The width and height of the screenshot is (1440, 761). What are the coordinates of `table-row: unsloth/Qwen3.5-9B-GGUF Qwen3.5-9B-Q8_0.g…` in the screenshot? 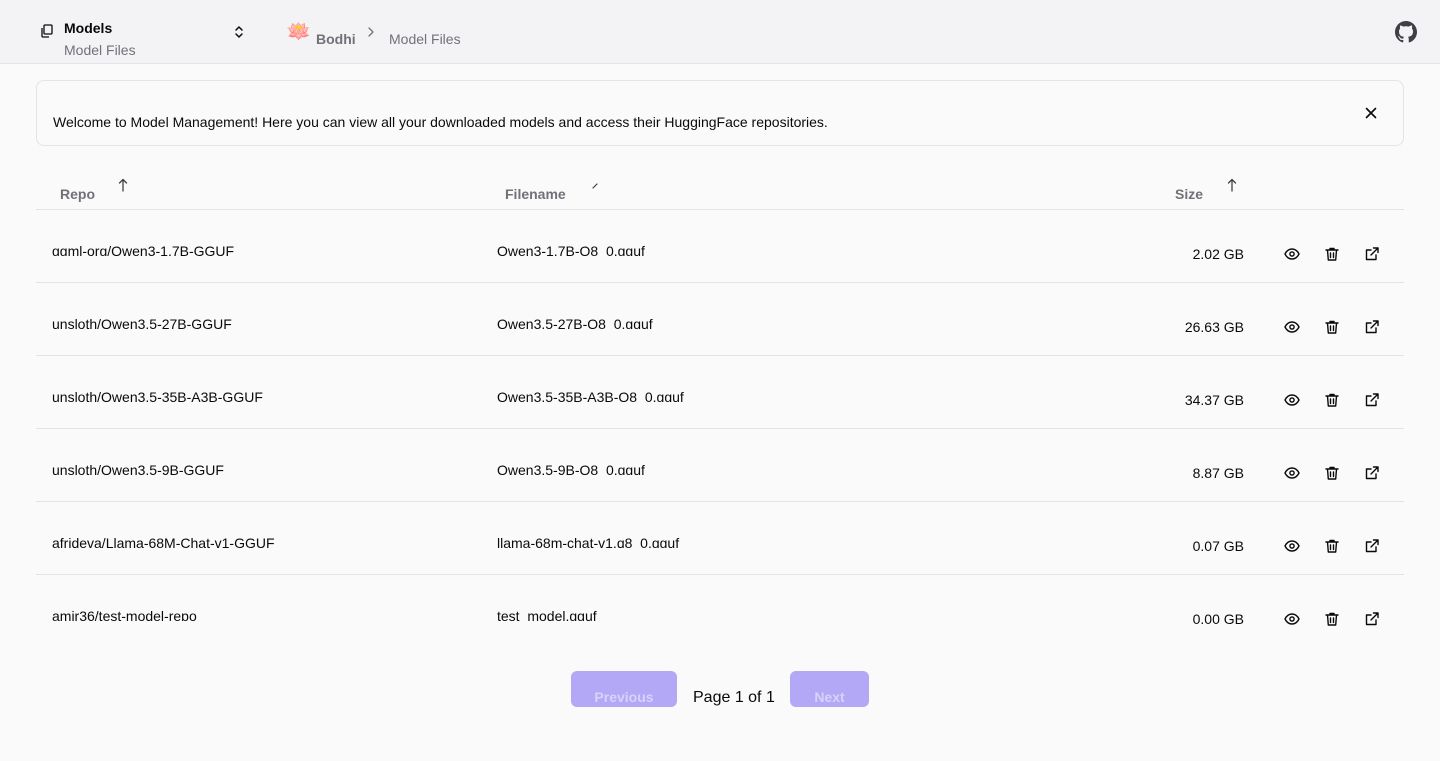 It's located at (720, 465).